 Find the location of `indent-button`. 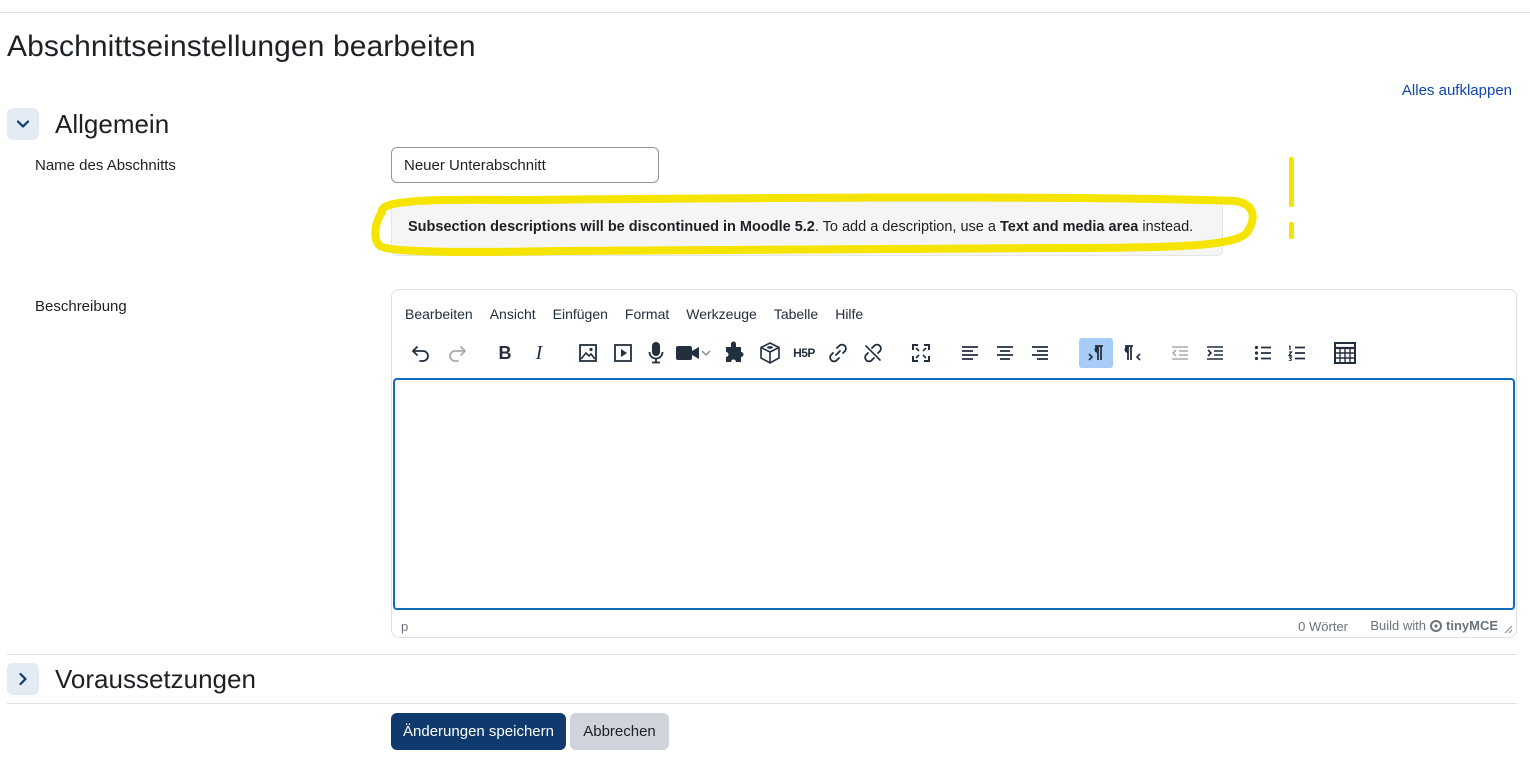

indent-button is located at coordinates (1215, 353).